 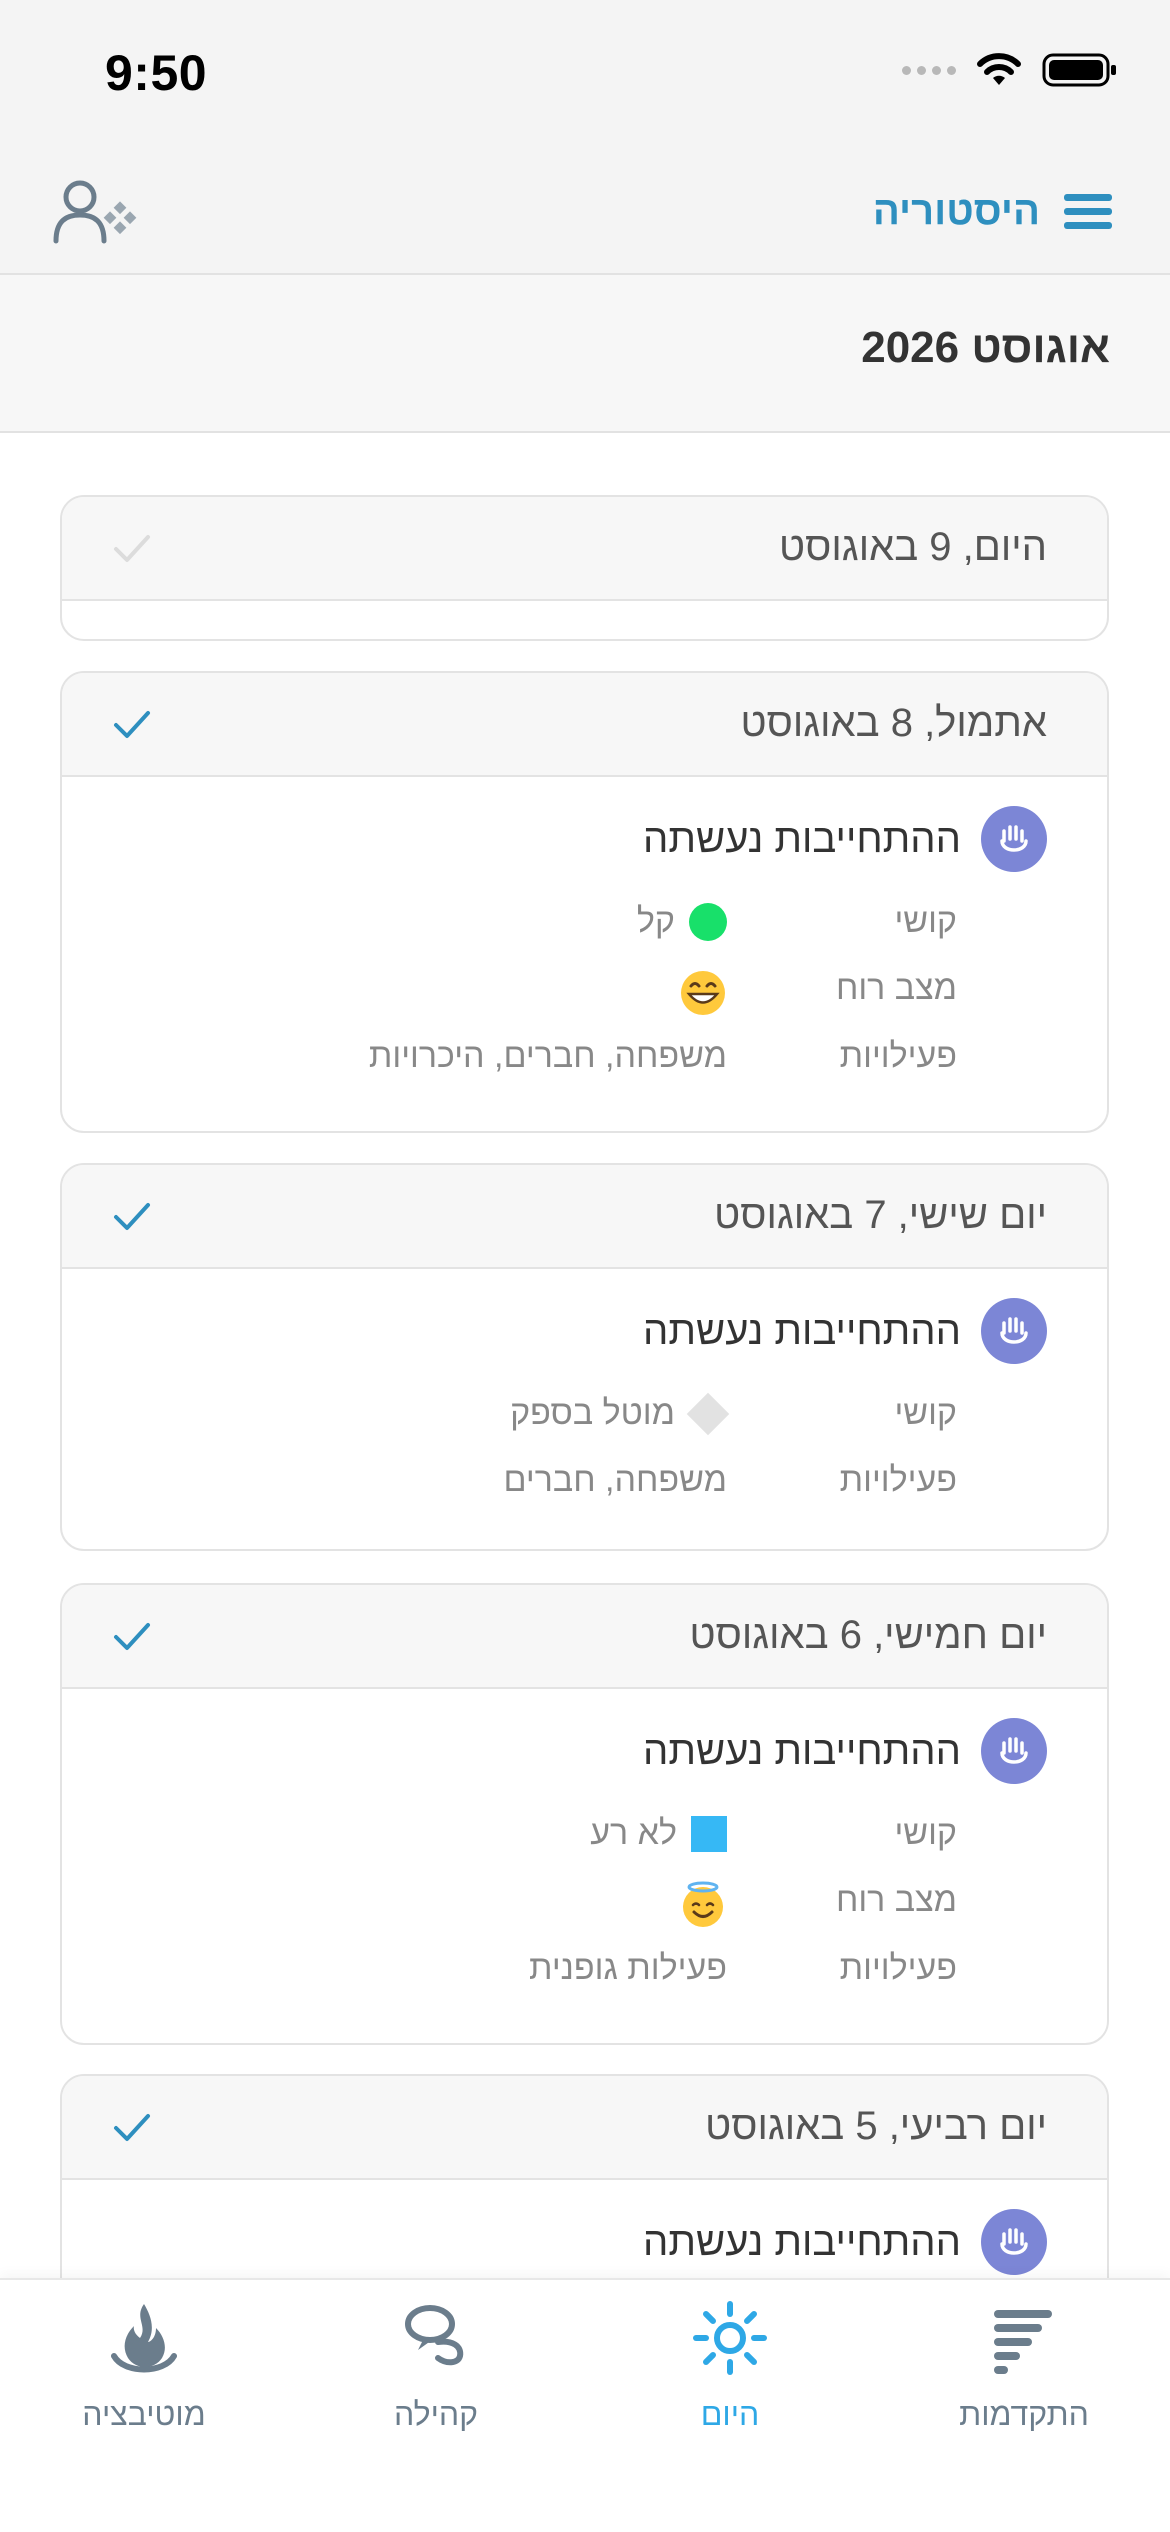 I want to click on wifi-icon, so click(x=999, y=69).